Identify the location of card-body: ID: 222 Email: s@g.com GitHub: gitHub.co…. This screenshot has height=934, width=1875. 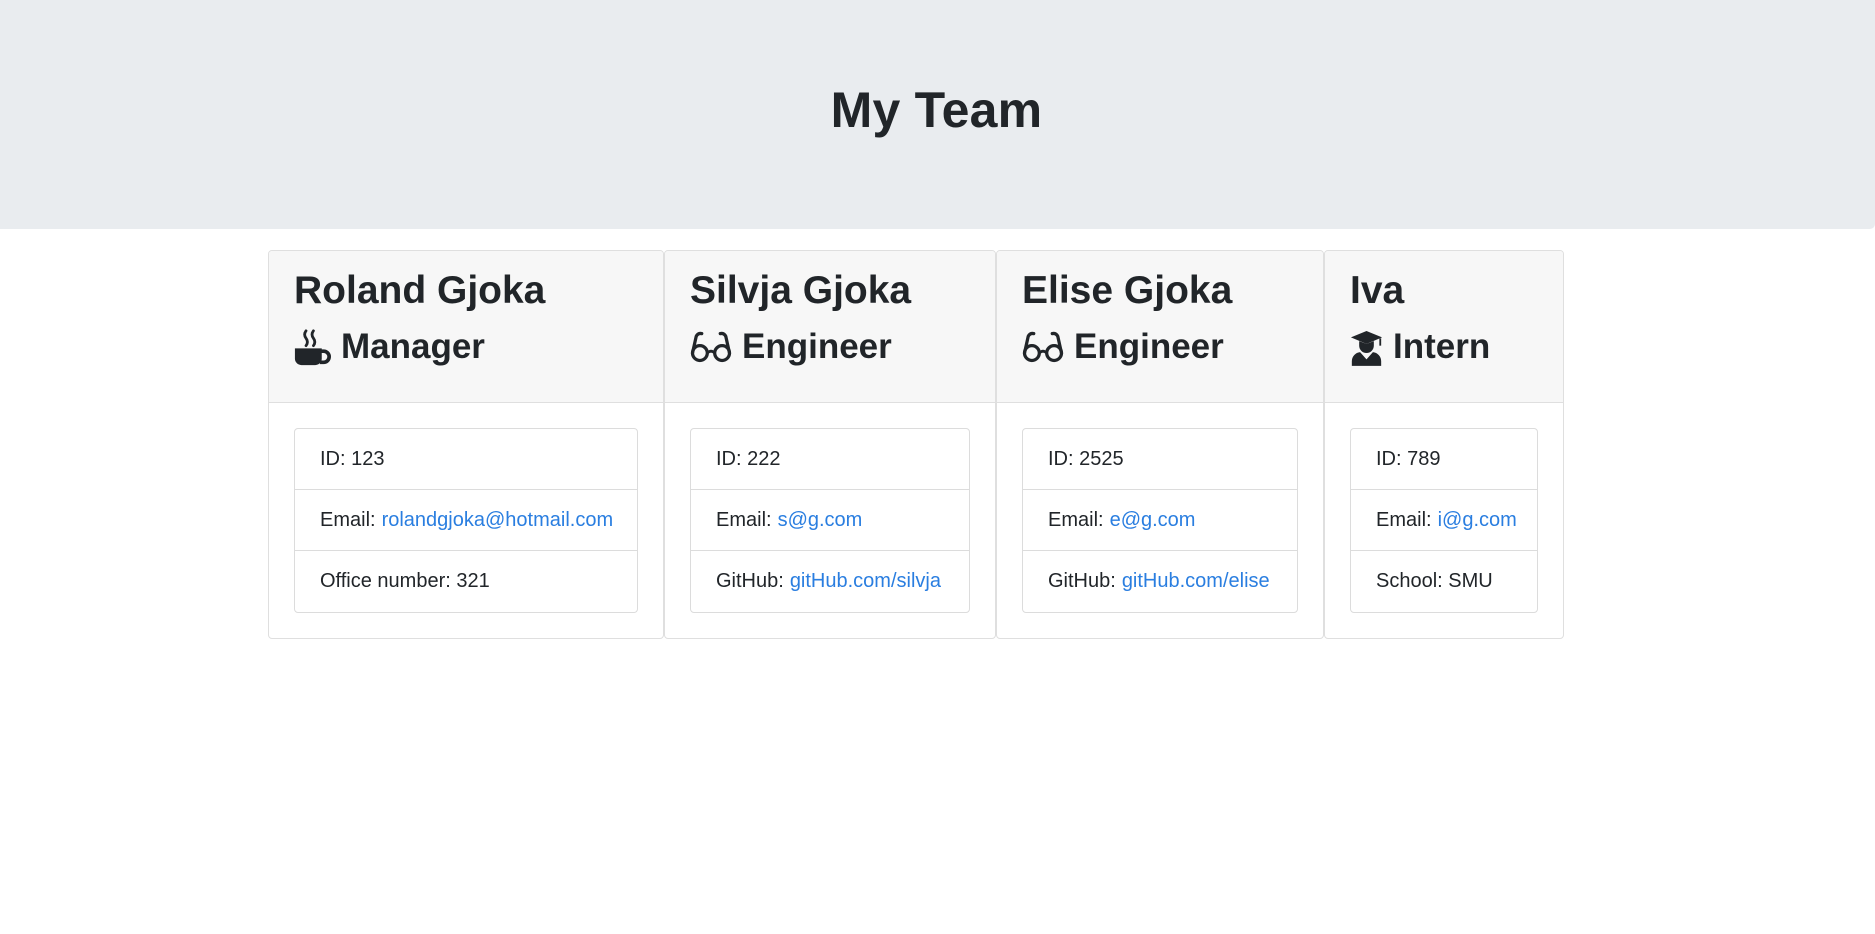
(830, 520).